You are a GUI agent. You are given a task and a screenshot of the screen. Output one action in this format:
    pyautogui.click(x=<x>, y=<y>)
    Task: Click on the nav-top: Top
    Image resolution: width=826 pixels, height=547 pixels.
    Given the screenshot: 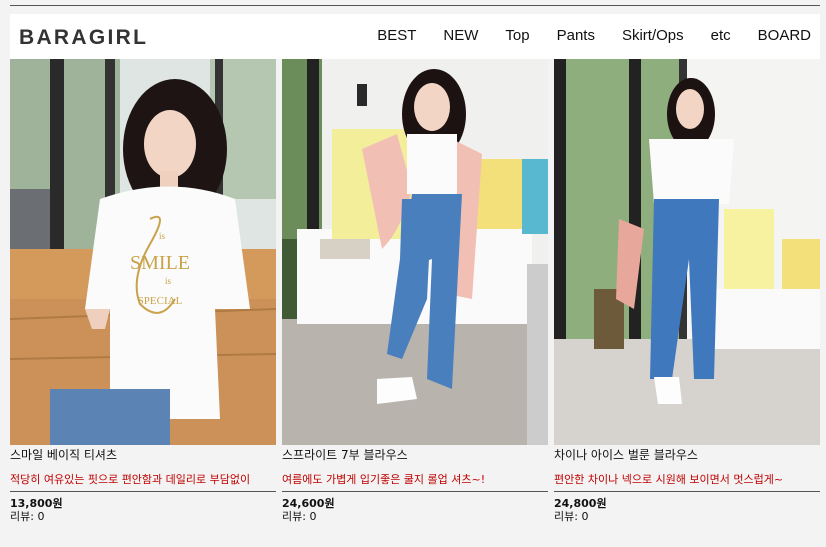 What is the action you would take?
    pyautogui.click(x=517, y=35)
    